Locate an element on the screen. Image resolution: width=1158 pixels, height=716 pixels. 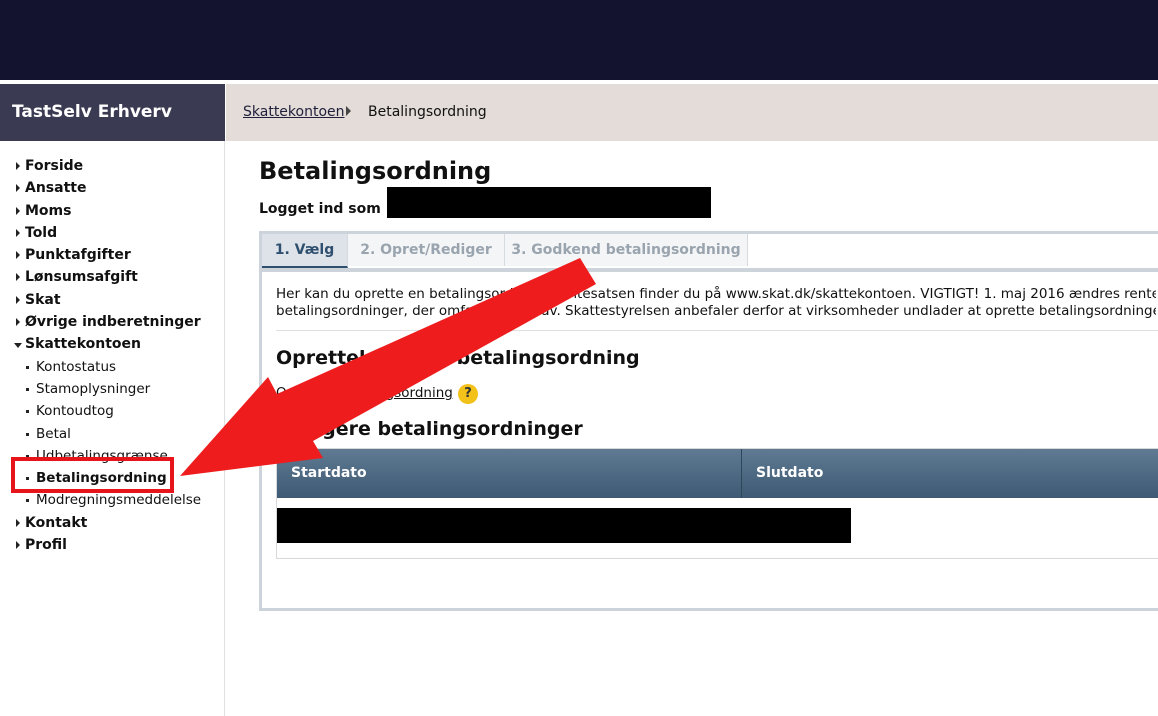
highlight-box is located at coordinates (92, 475).